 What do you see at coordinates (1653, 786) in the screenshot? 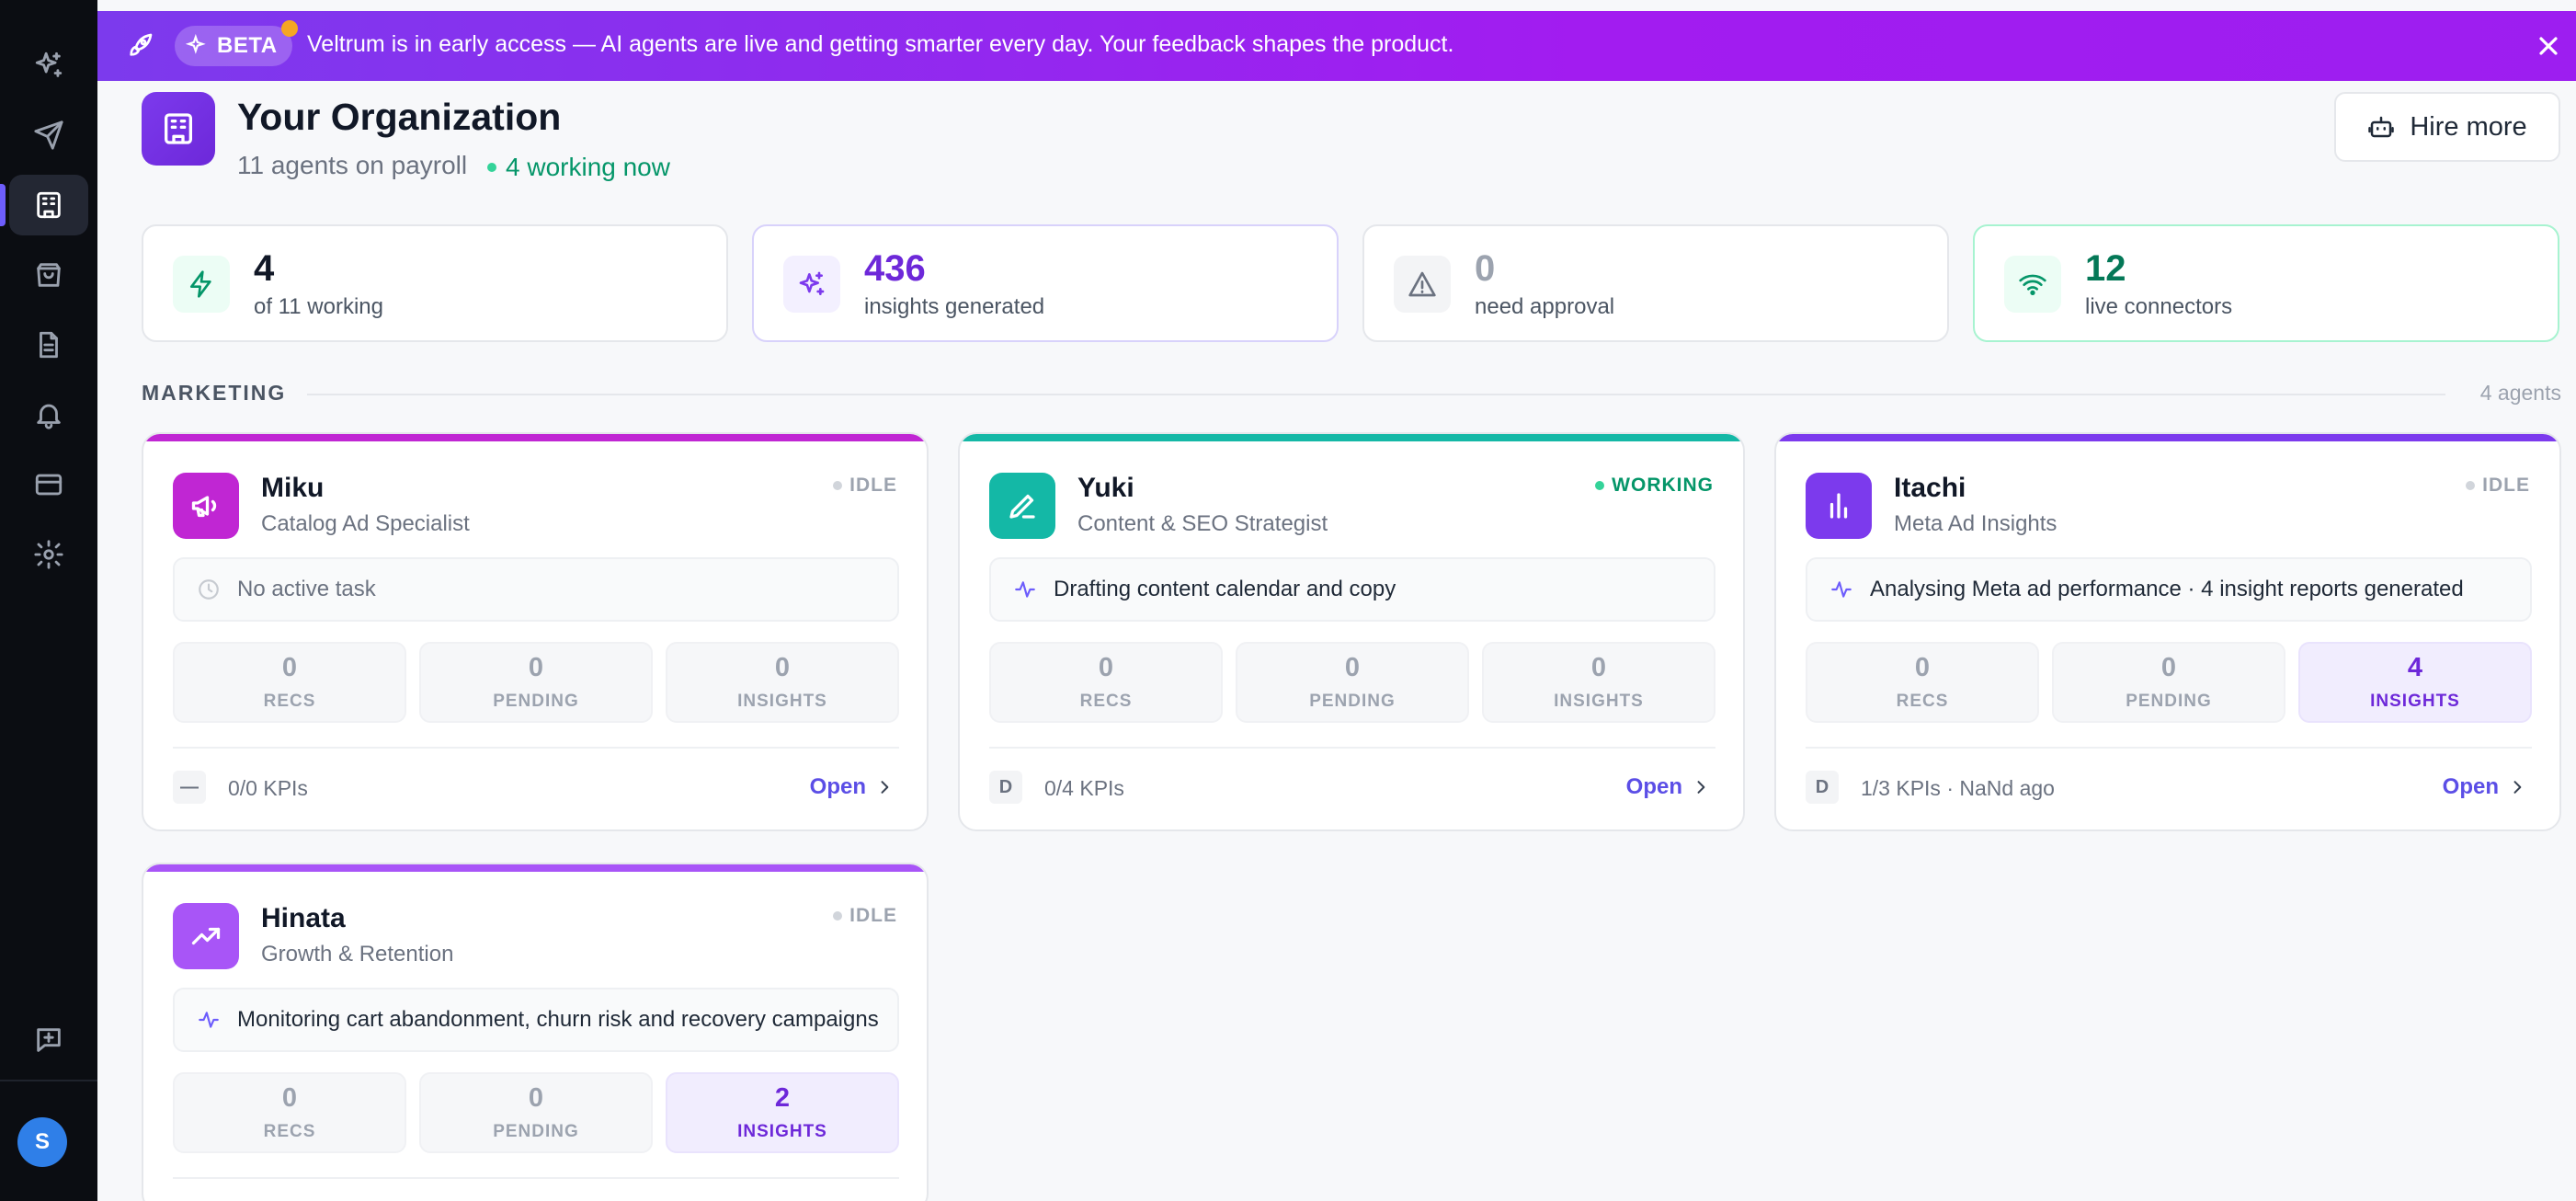
I see `open-label: Open` at bounding box center [1653, 786].